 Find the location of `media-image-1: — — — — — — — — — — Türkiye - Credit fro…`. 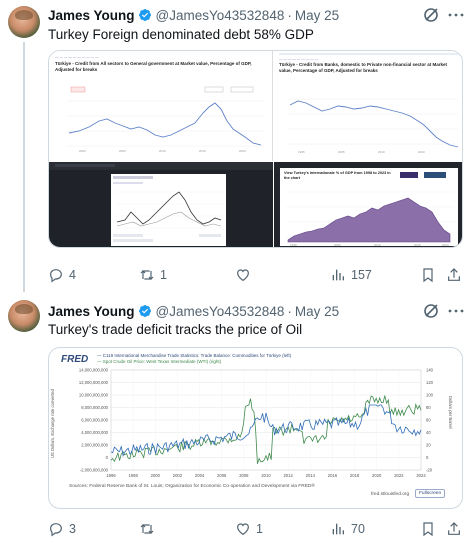

media-image-1: — — — — — — — — — — Türkiye - Credit fro… is located at coordinates (161, 106).